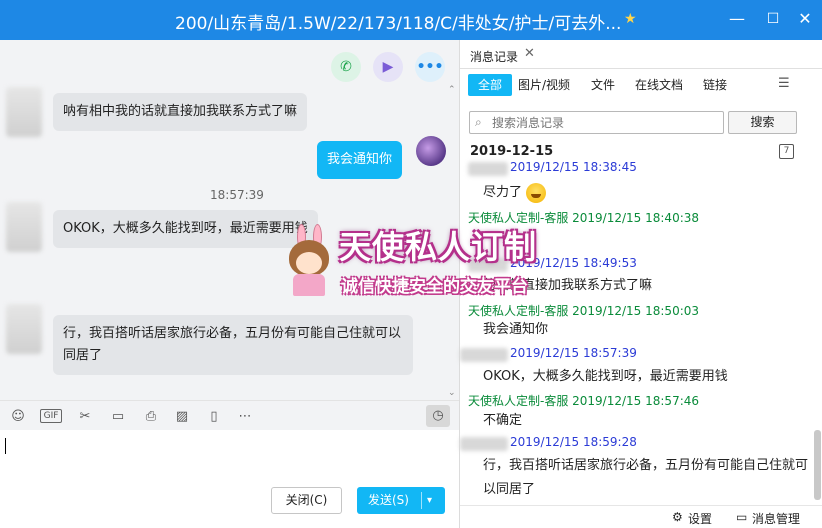 The width and height of the screenshot is (822, 528). I want to click on voice-call-icon: ✆, so click(346, 67).